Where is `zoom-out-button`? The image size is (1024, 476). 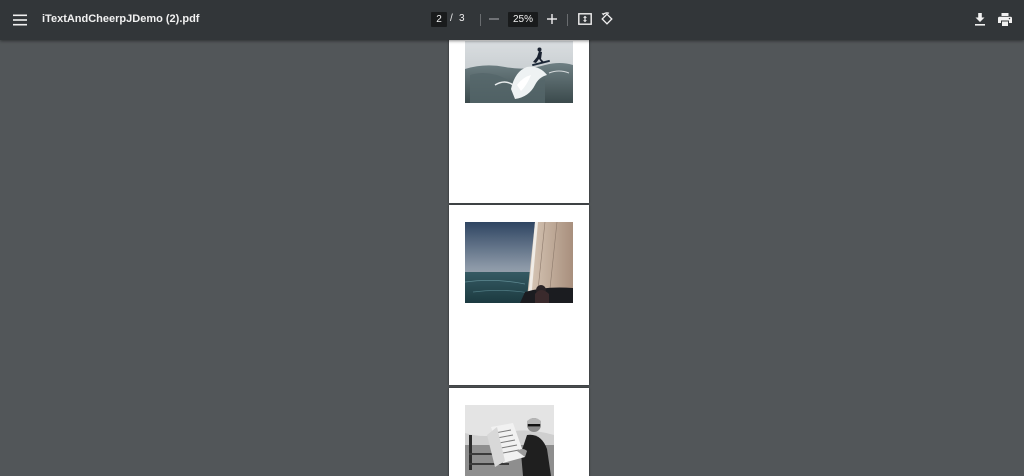 zoom-out-button is located at coordinates (494, 19).